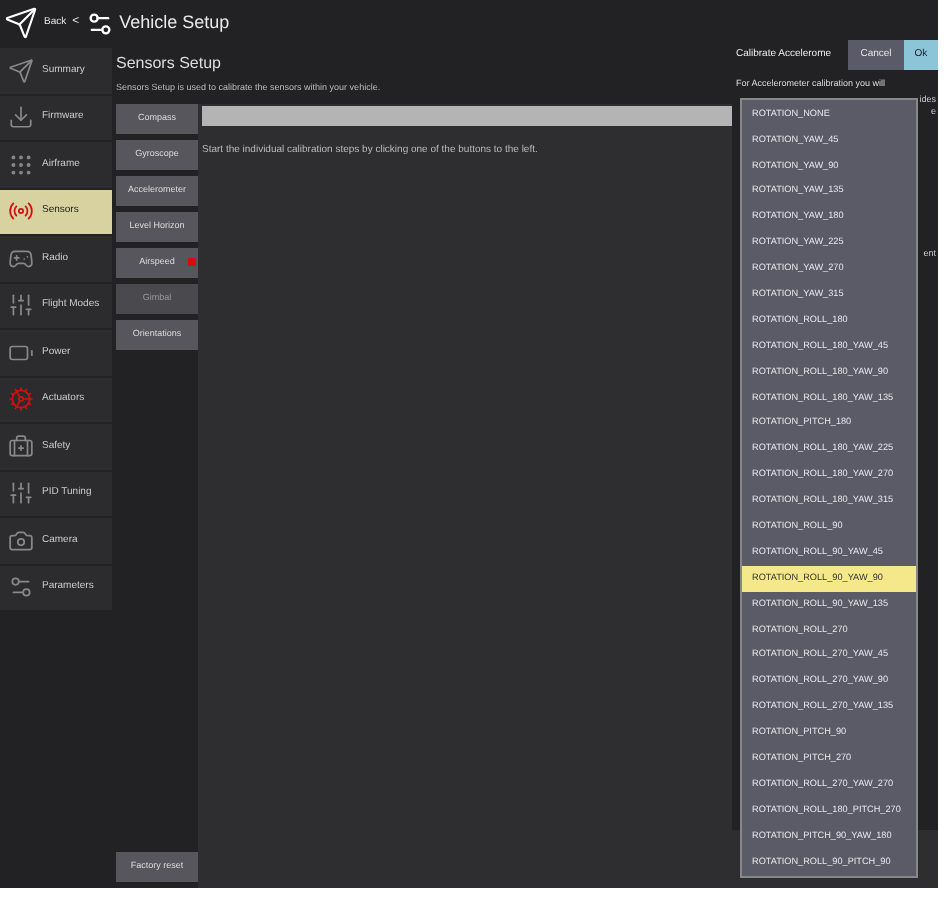 The image size is (948, 902). Describe the element at coordinates (21, 540) in the screenshot. I see `camera-icon` at that location.